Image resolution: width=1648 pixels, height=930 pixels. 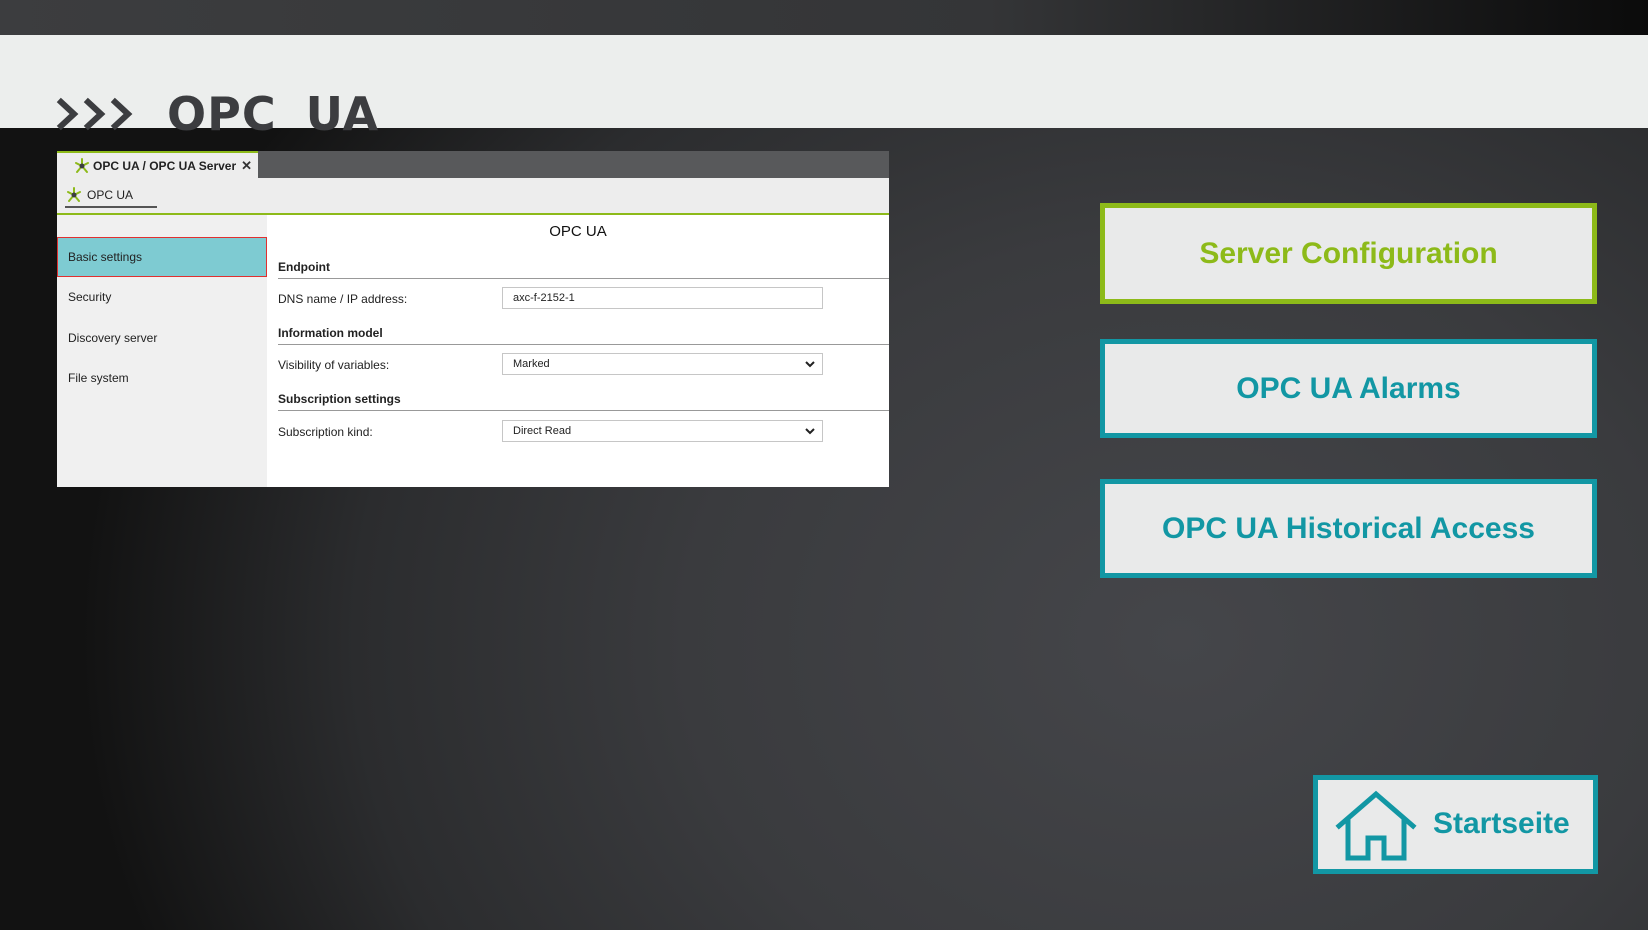 I want to click on server-configuration-label: Server Configuration, so click(x=1348, y=253).